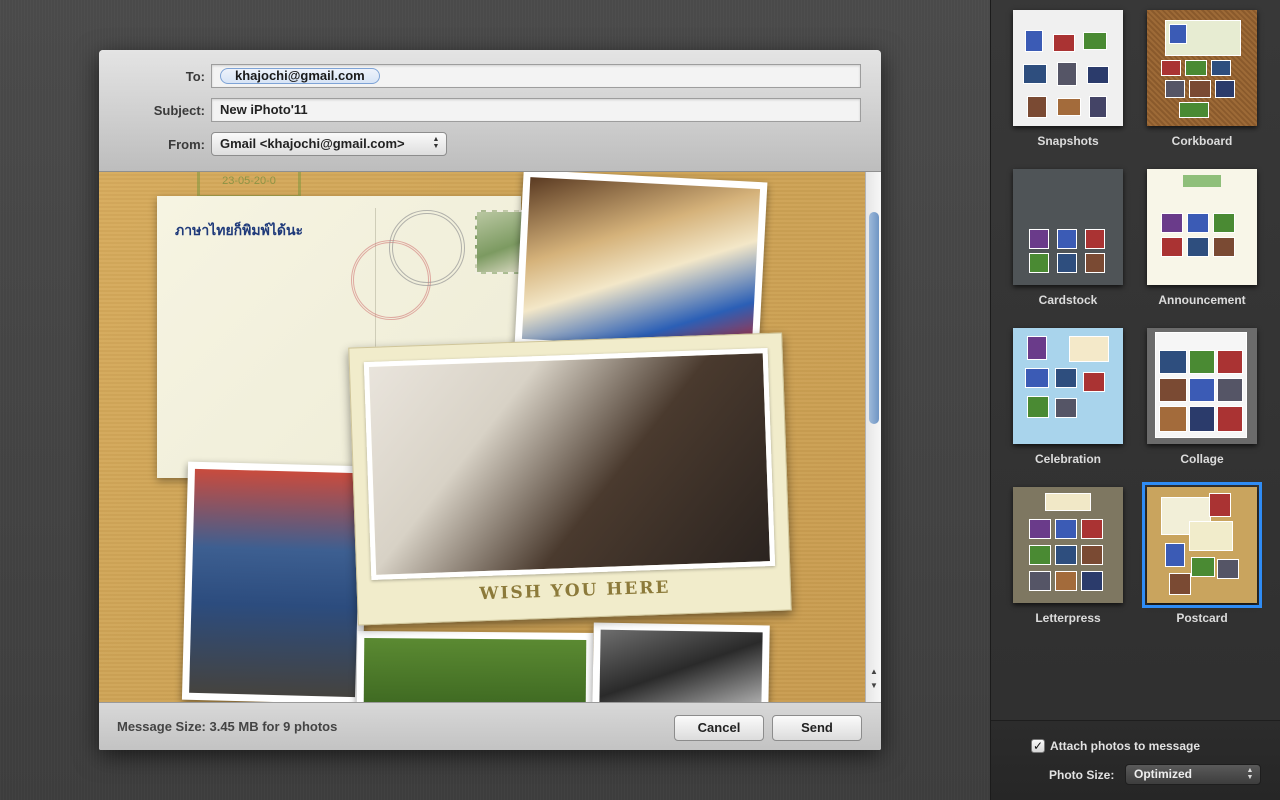  What do you see at coordinates (186, 144) in the screenshot?
I see `from-label: From:` at bounding box center [186, 144].